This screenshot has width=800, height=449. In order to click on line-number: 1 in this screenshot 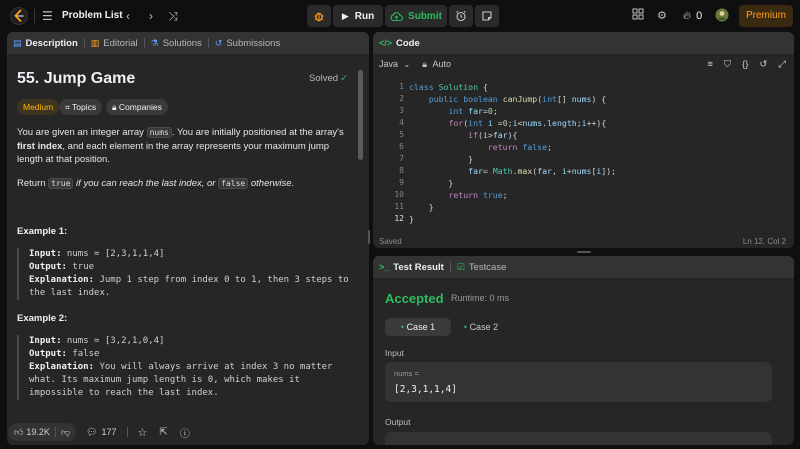, I will do `click(401, 86)`.